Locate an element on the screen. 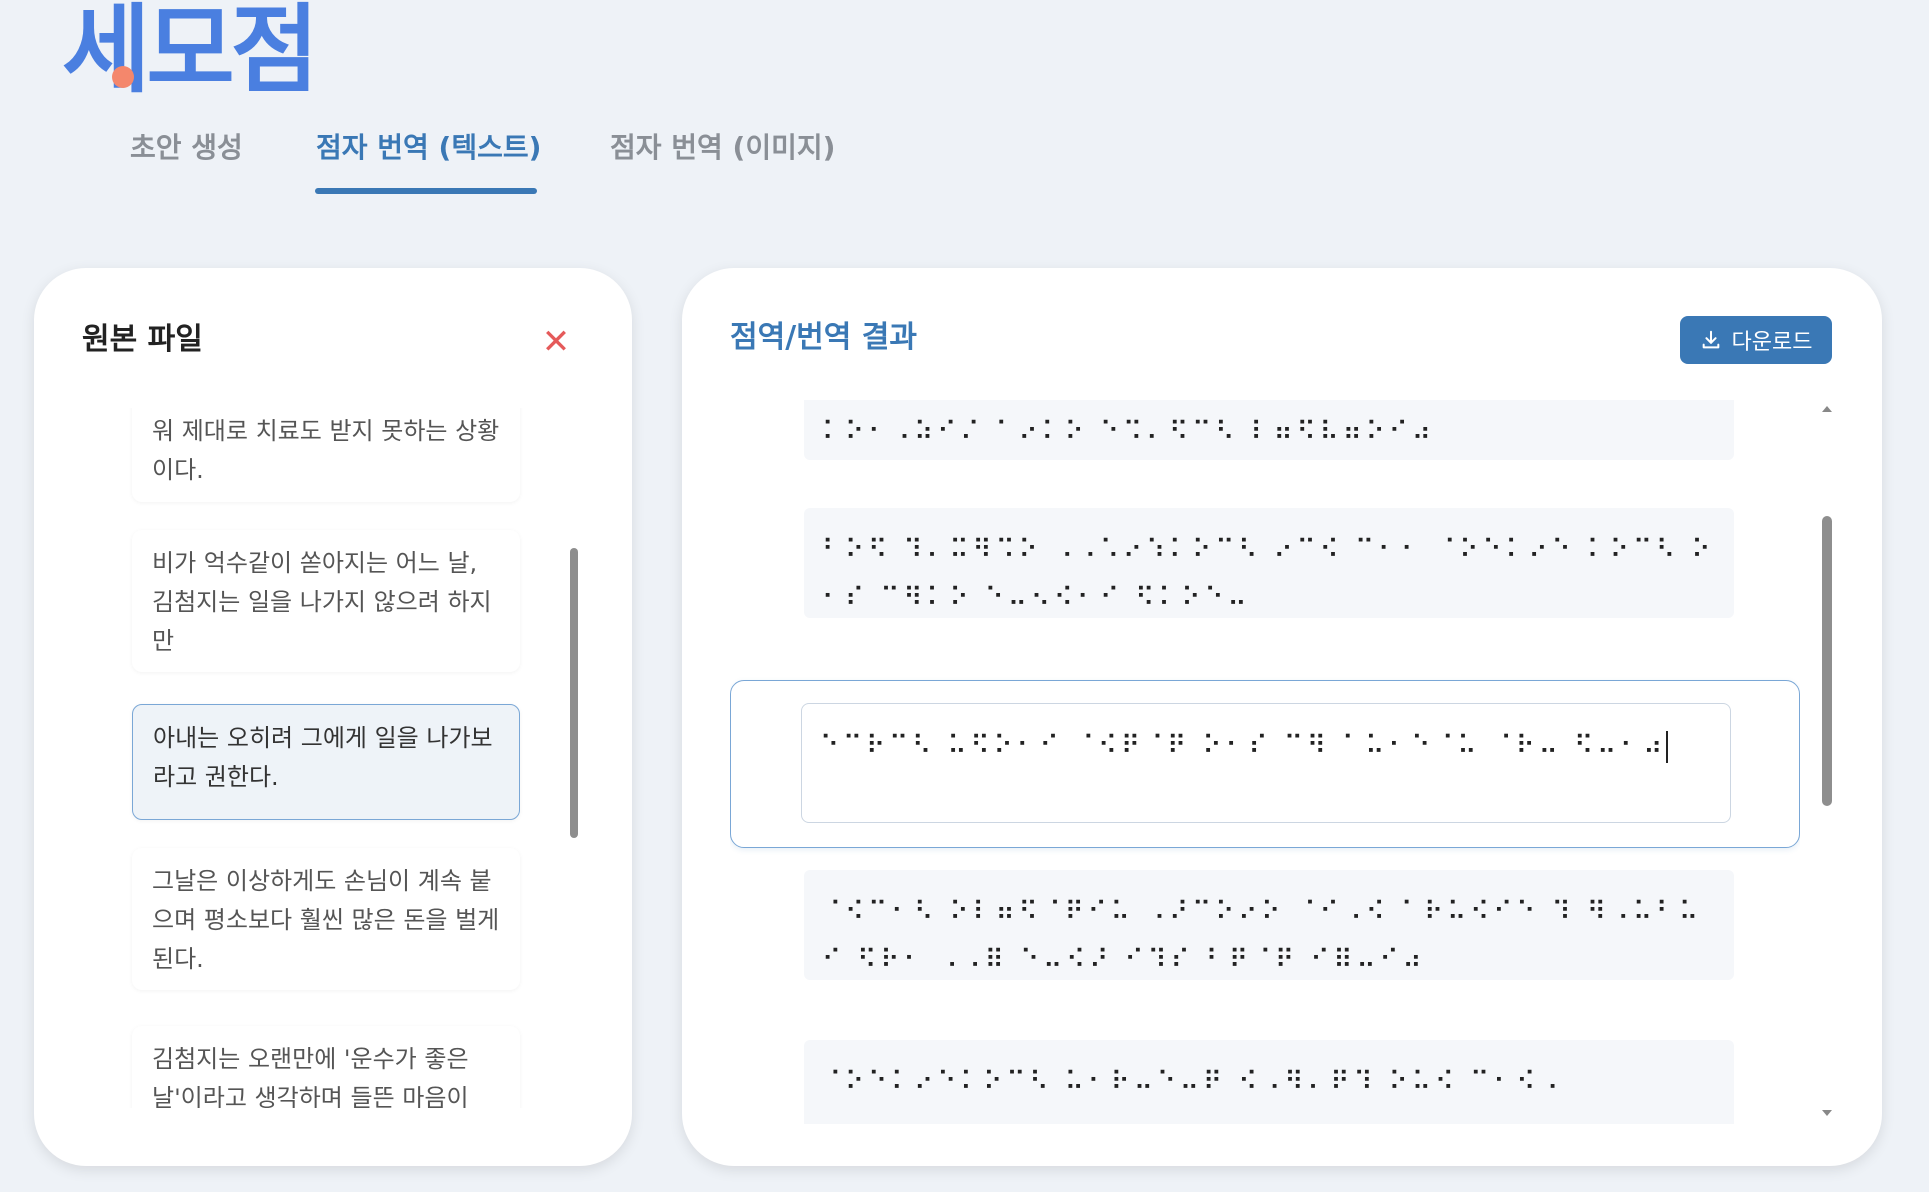  list-item: 워 제대로 치료도 받지 못하는 상황이다. is located at coordinates (326, 455).